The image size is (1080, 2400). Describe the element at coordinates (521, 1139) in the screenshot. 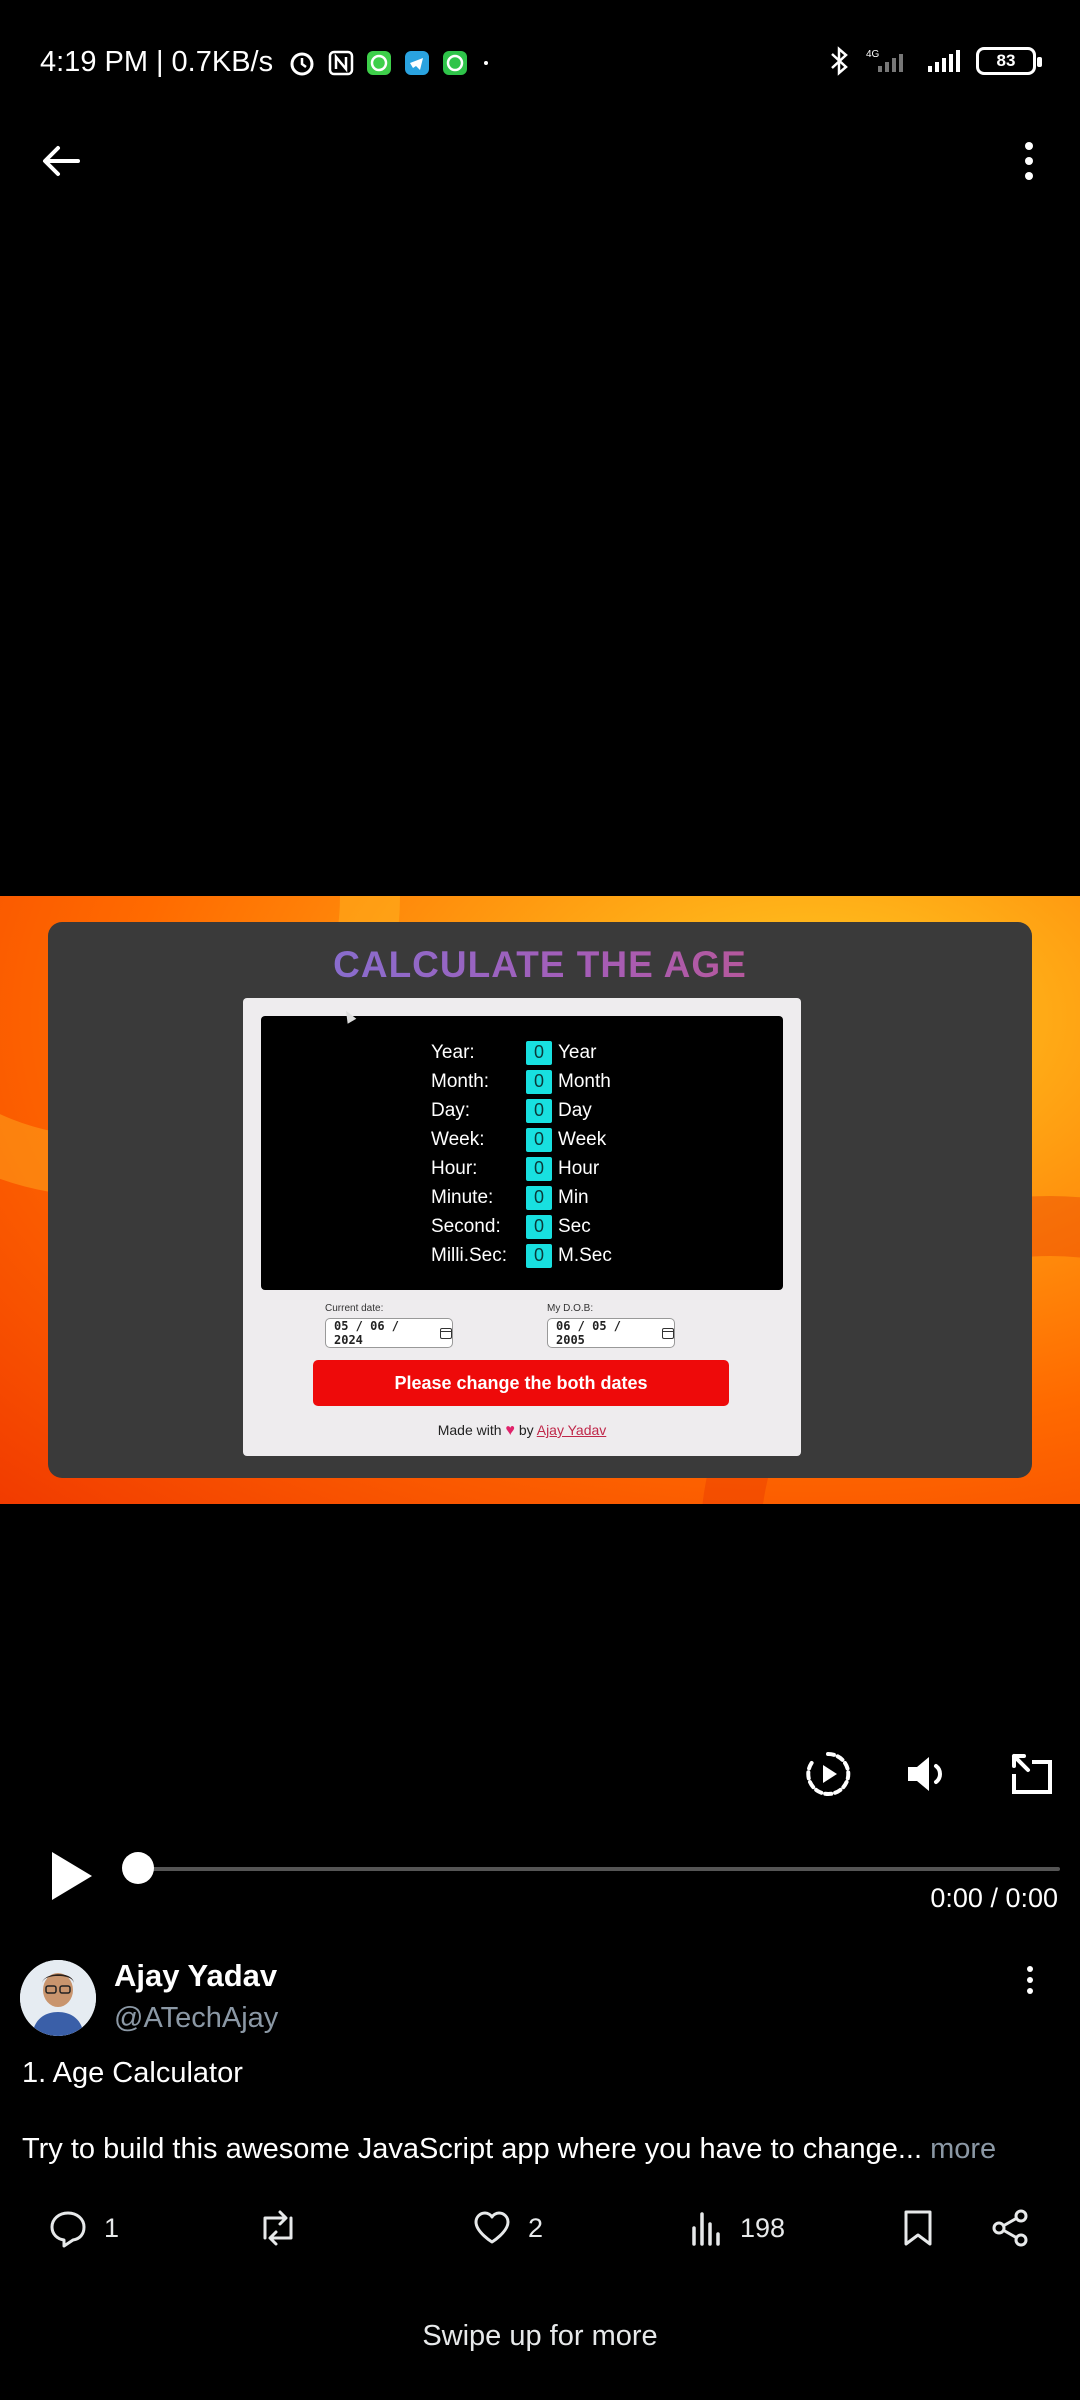

I see `result-row: Week: 0 Week` at that location.